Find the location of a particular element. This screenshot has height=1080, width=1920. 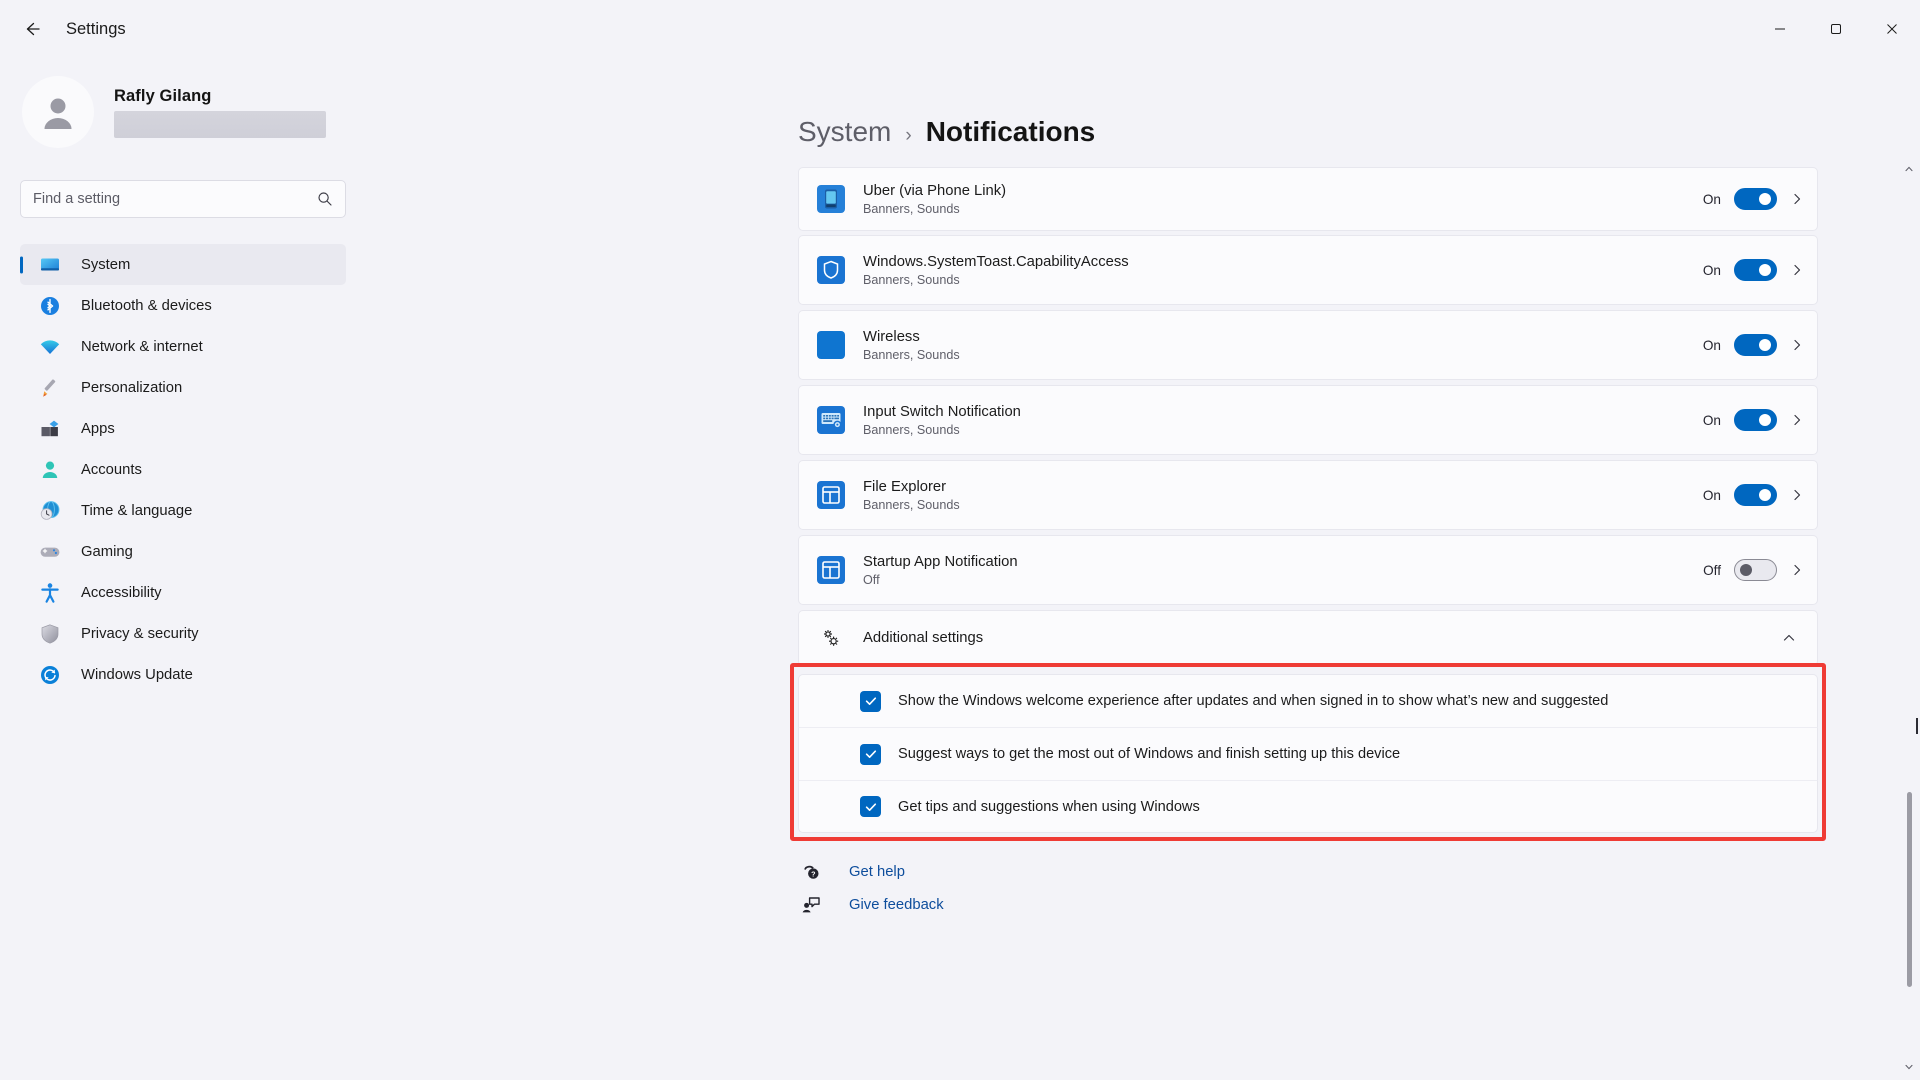

sidebar-item-bluetooth-devices: Bluetooth & devices is located at coordinates (183, 305).